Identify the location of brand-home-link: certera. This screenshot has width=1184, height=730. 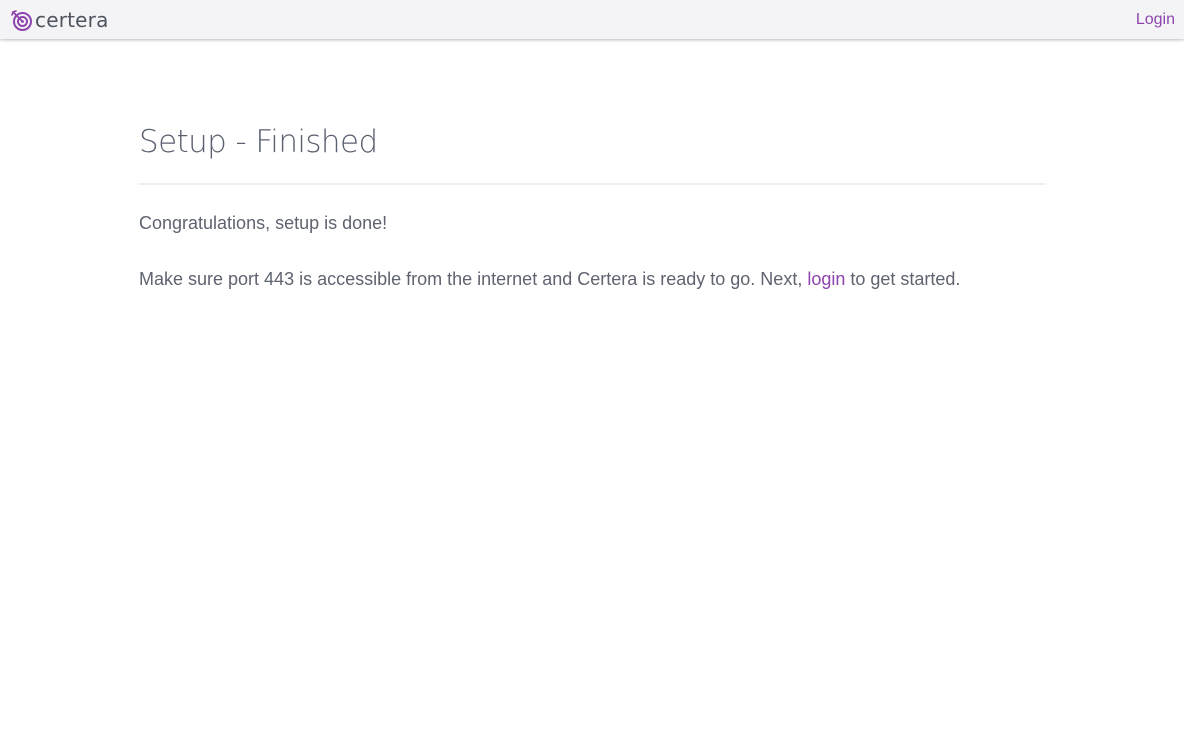
(59, 20).